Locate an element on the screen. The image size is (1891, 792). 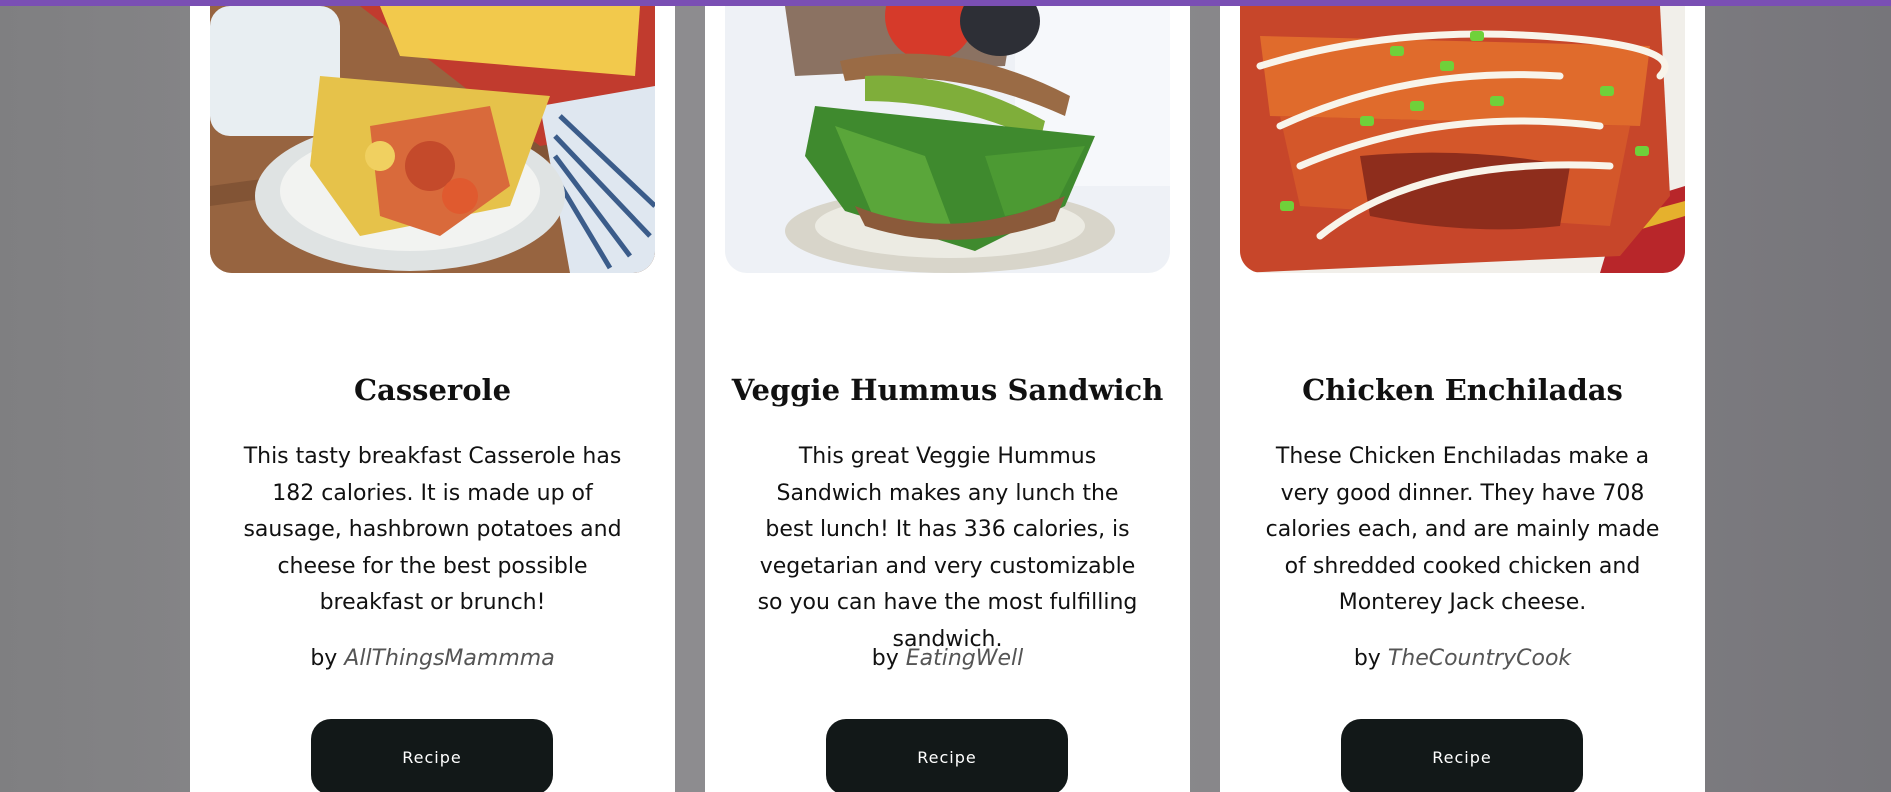
recipe-byline: by EatingWell is located at coordinates (947, 658).